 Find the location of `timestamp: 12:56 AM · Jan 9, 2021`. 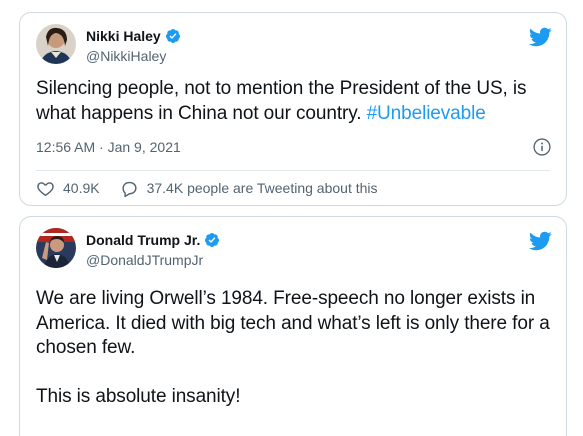

timestamp: 12:56 AM · Jan 9, 2021 is located at coordinates (108, 147).